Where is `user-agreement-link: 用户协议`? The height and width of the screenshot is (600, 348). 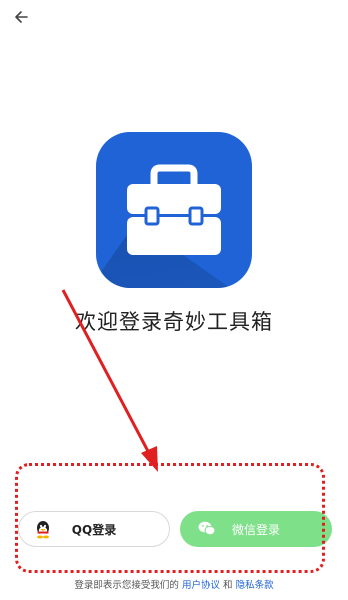 user-agreement-link: 用户协议 is located at coordinates (201, 585).